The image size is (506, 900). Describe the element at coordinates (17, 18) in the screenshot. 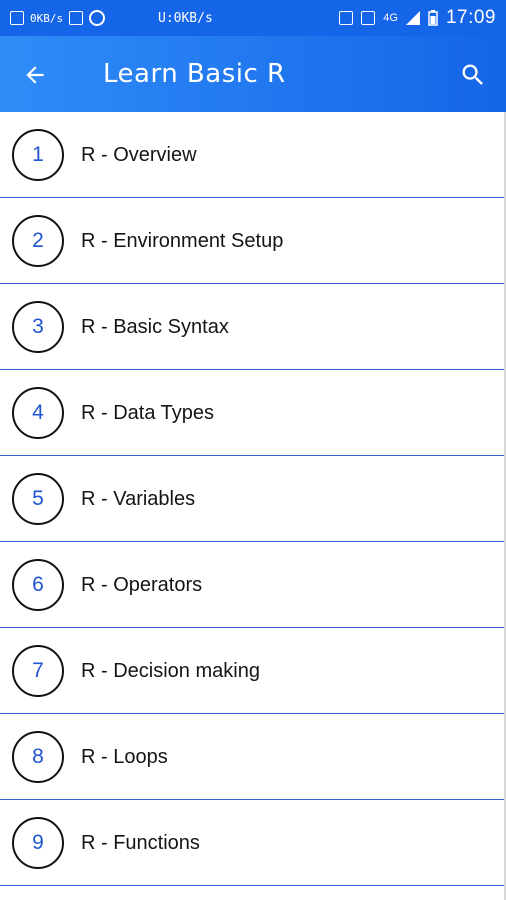

I see `gallery-notification-icon` at that location.